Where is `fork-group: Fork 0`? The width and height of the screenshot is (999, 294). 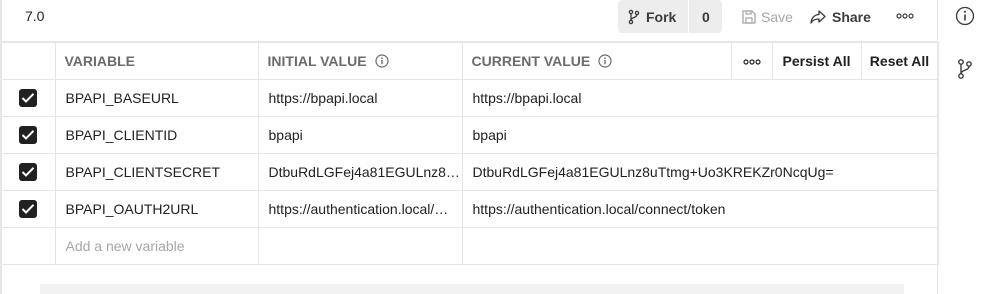 fork-group: Fork 0 is located at coordinates (670, 16).